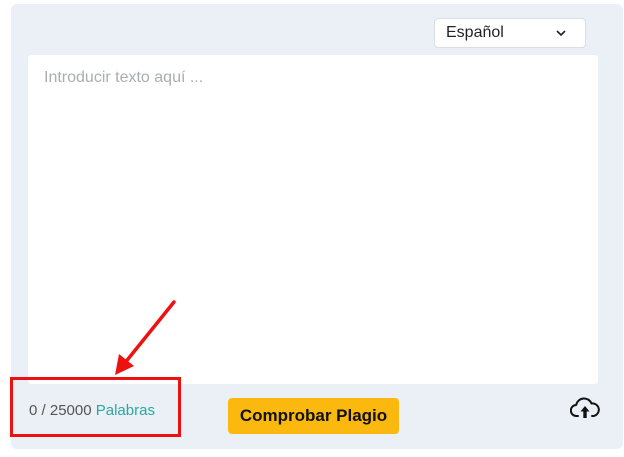  What do you see at coordinates (95, 407) in the screenshot?
I see `annotation-highlight-box` at bounding box center [95, 407].